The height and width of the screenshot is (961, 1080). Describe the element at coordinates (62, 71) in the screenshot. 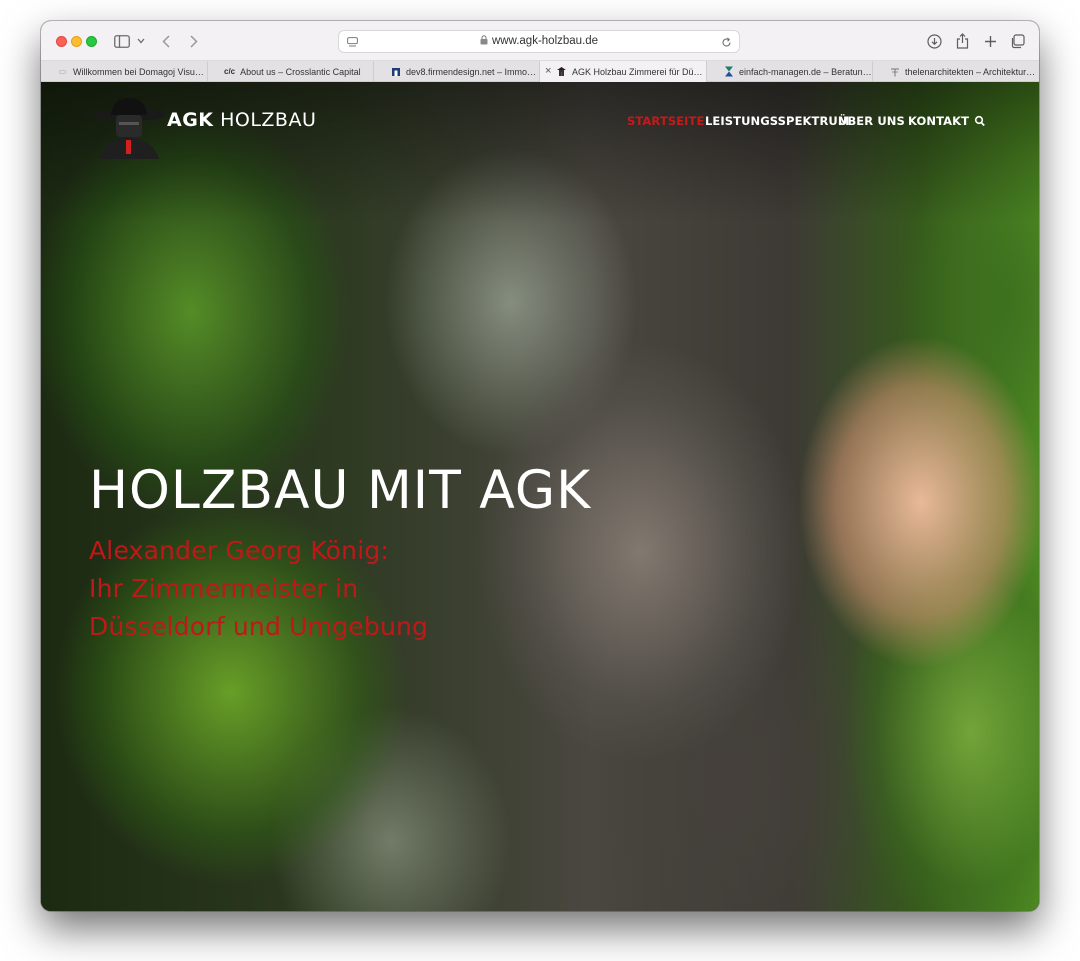

I see `domagoj-favicon: ▭` at that location.